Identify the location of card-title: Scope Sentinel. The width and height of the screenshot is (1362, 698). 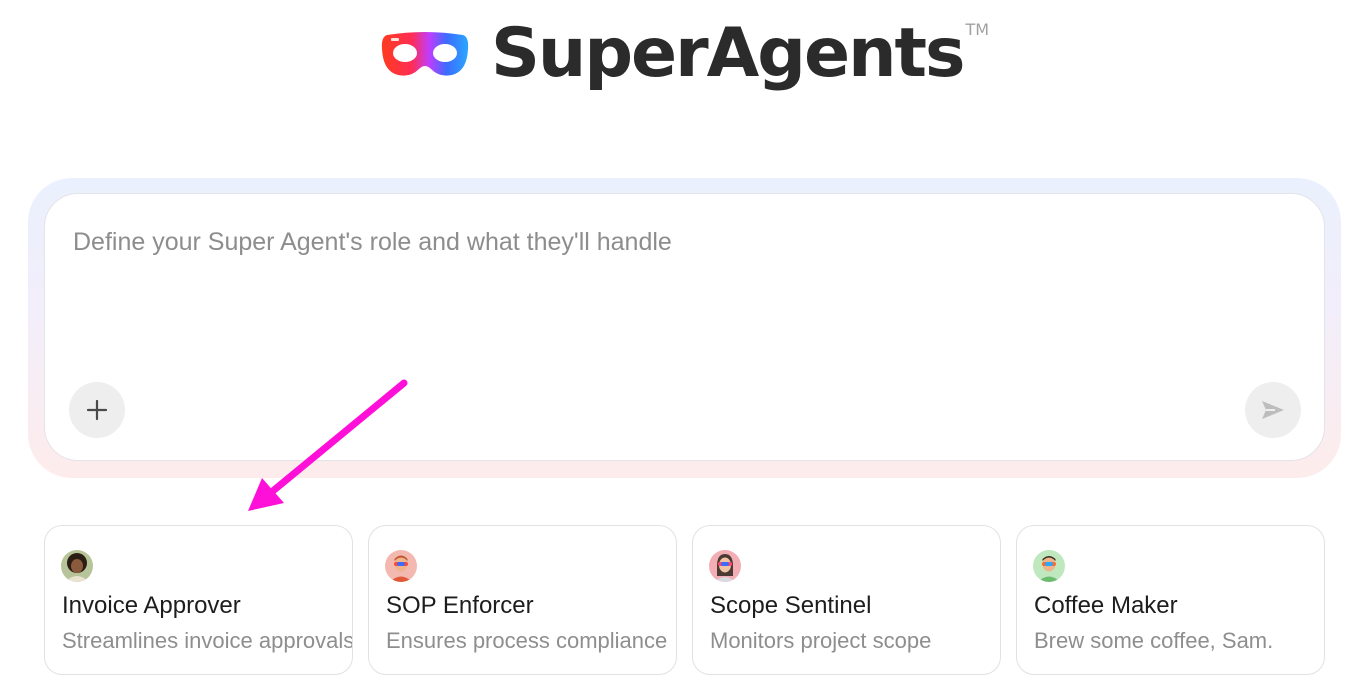
(791, 605).